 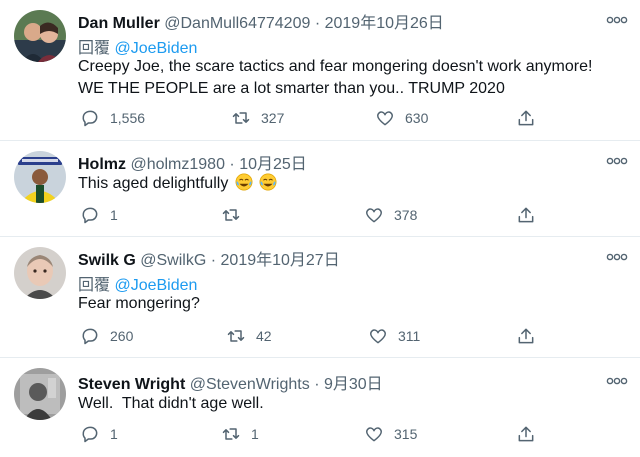 I want to click on like-button: 378, so click(x=390, y=215).